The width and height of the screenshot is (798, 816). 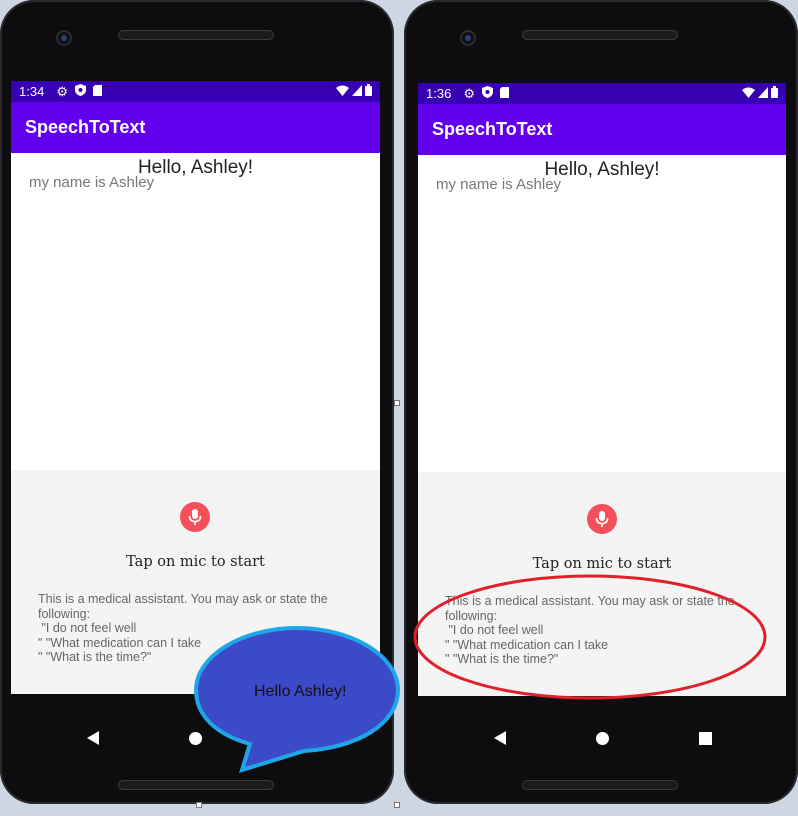 What do you see at coordinates (590, 637) in the screenshot?
I see `highlight-ring` at bounding box center [590, 637].